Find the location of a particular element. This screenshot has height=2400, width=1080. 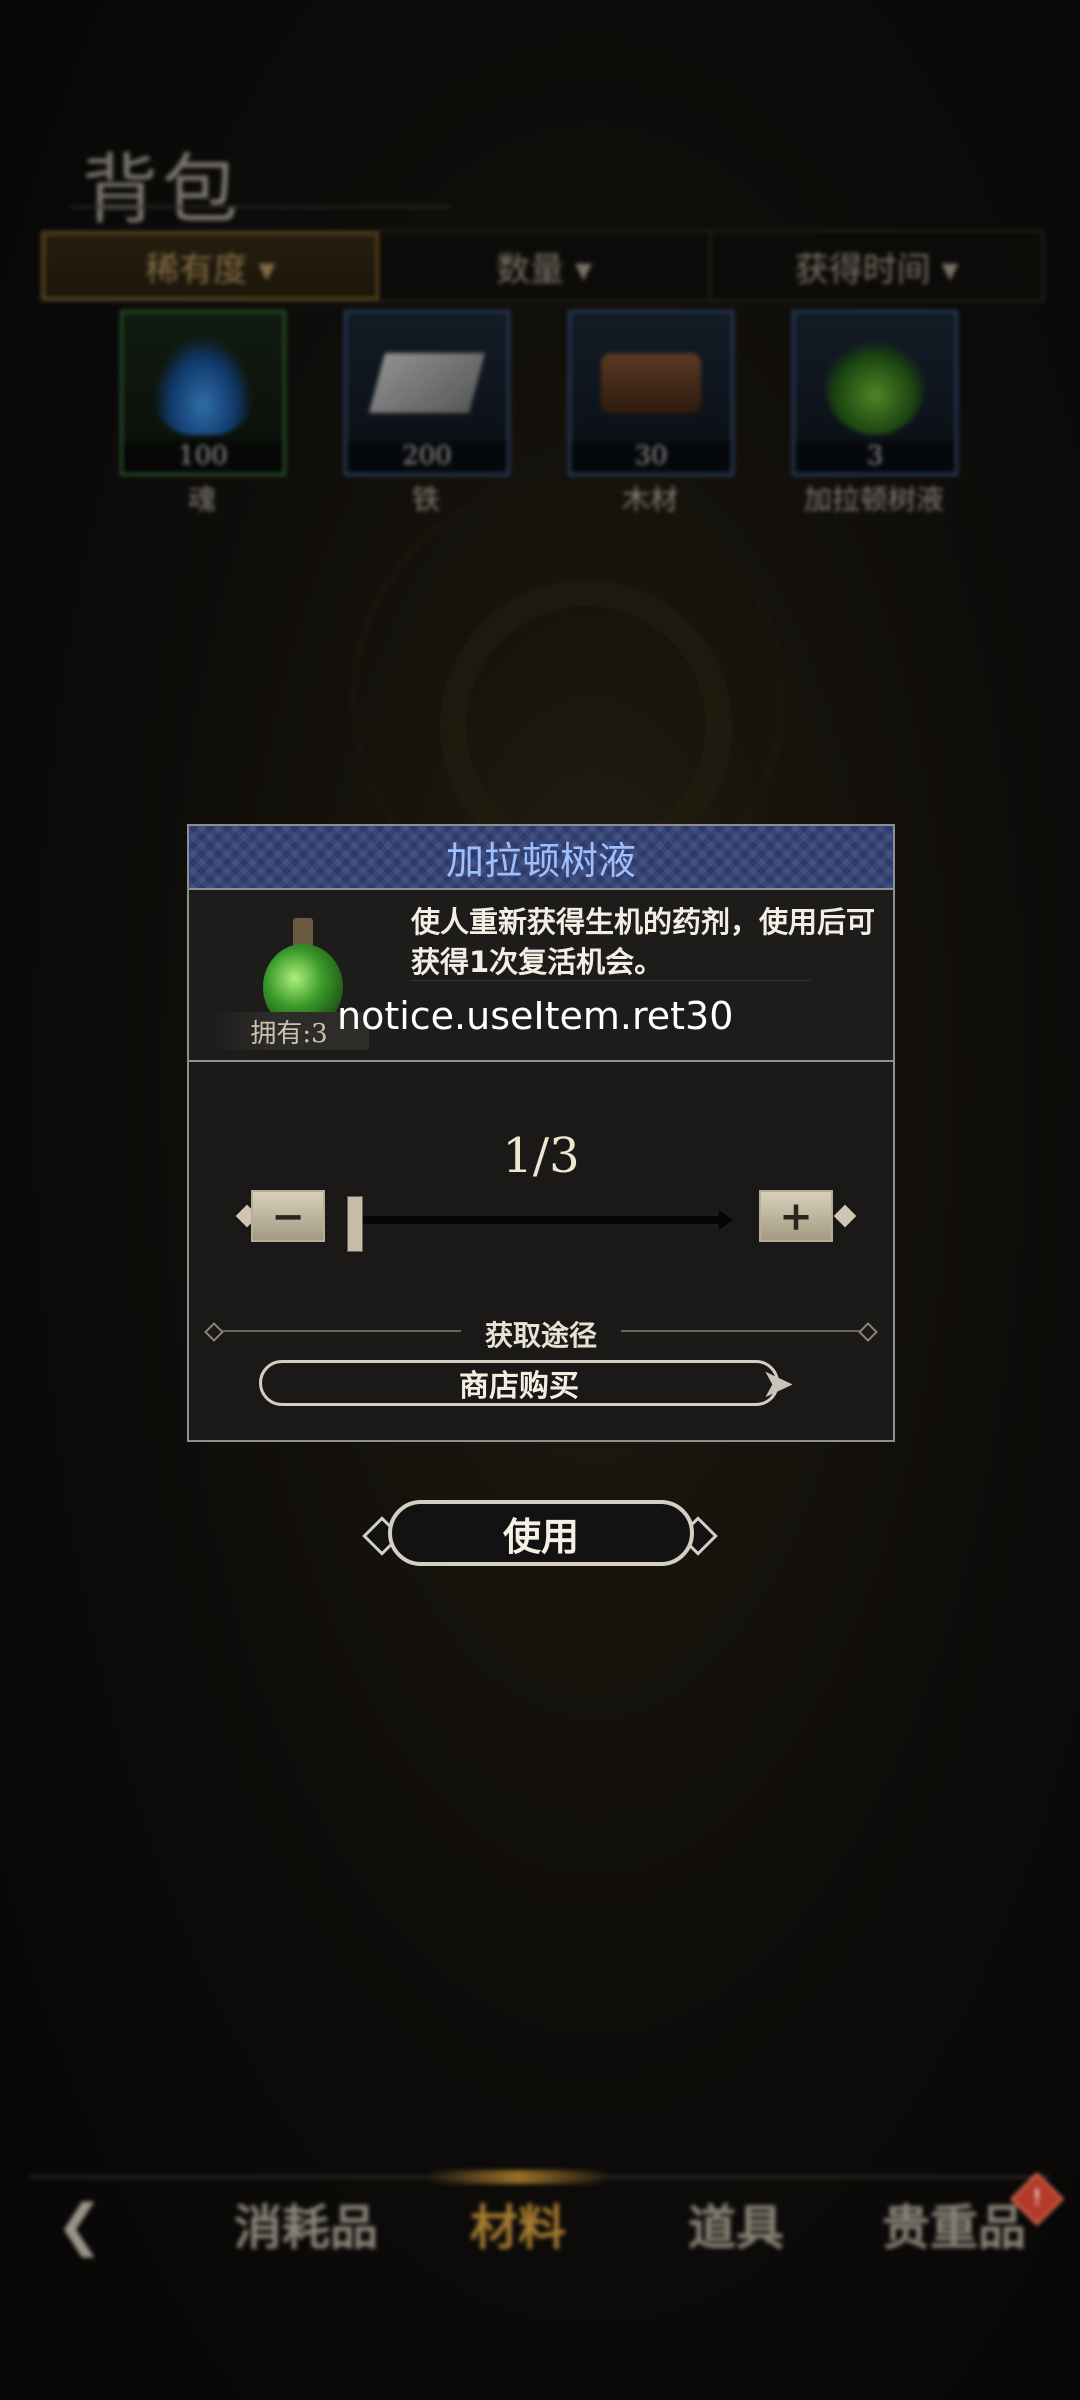

source-label: 获取途径 is located at coordinates (540, 1335).